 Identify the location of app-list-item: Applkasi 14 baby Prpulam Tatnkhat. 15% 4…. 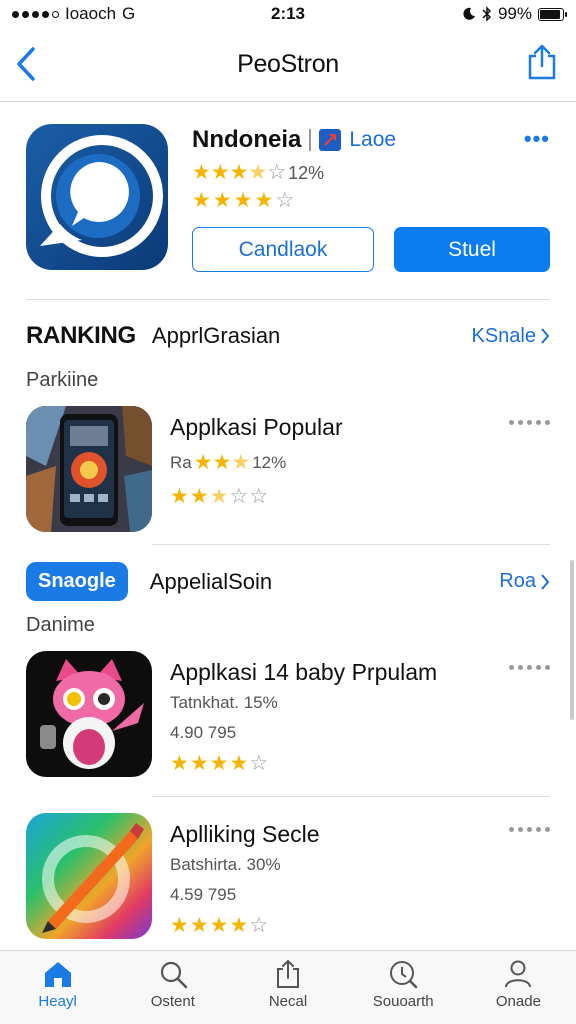
(288, 714).